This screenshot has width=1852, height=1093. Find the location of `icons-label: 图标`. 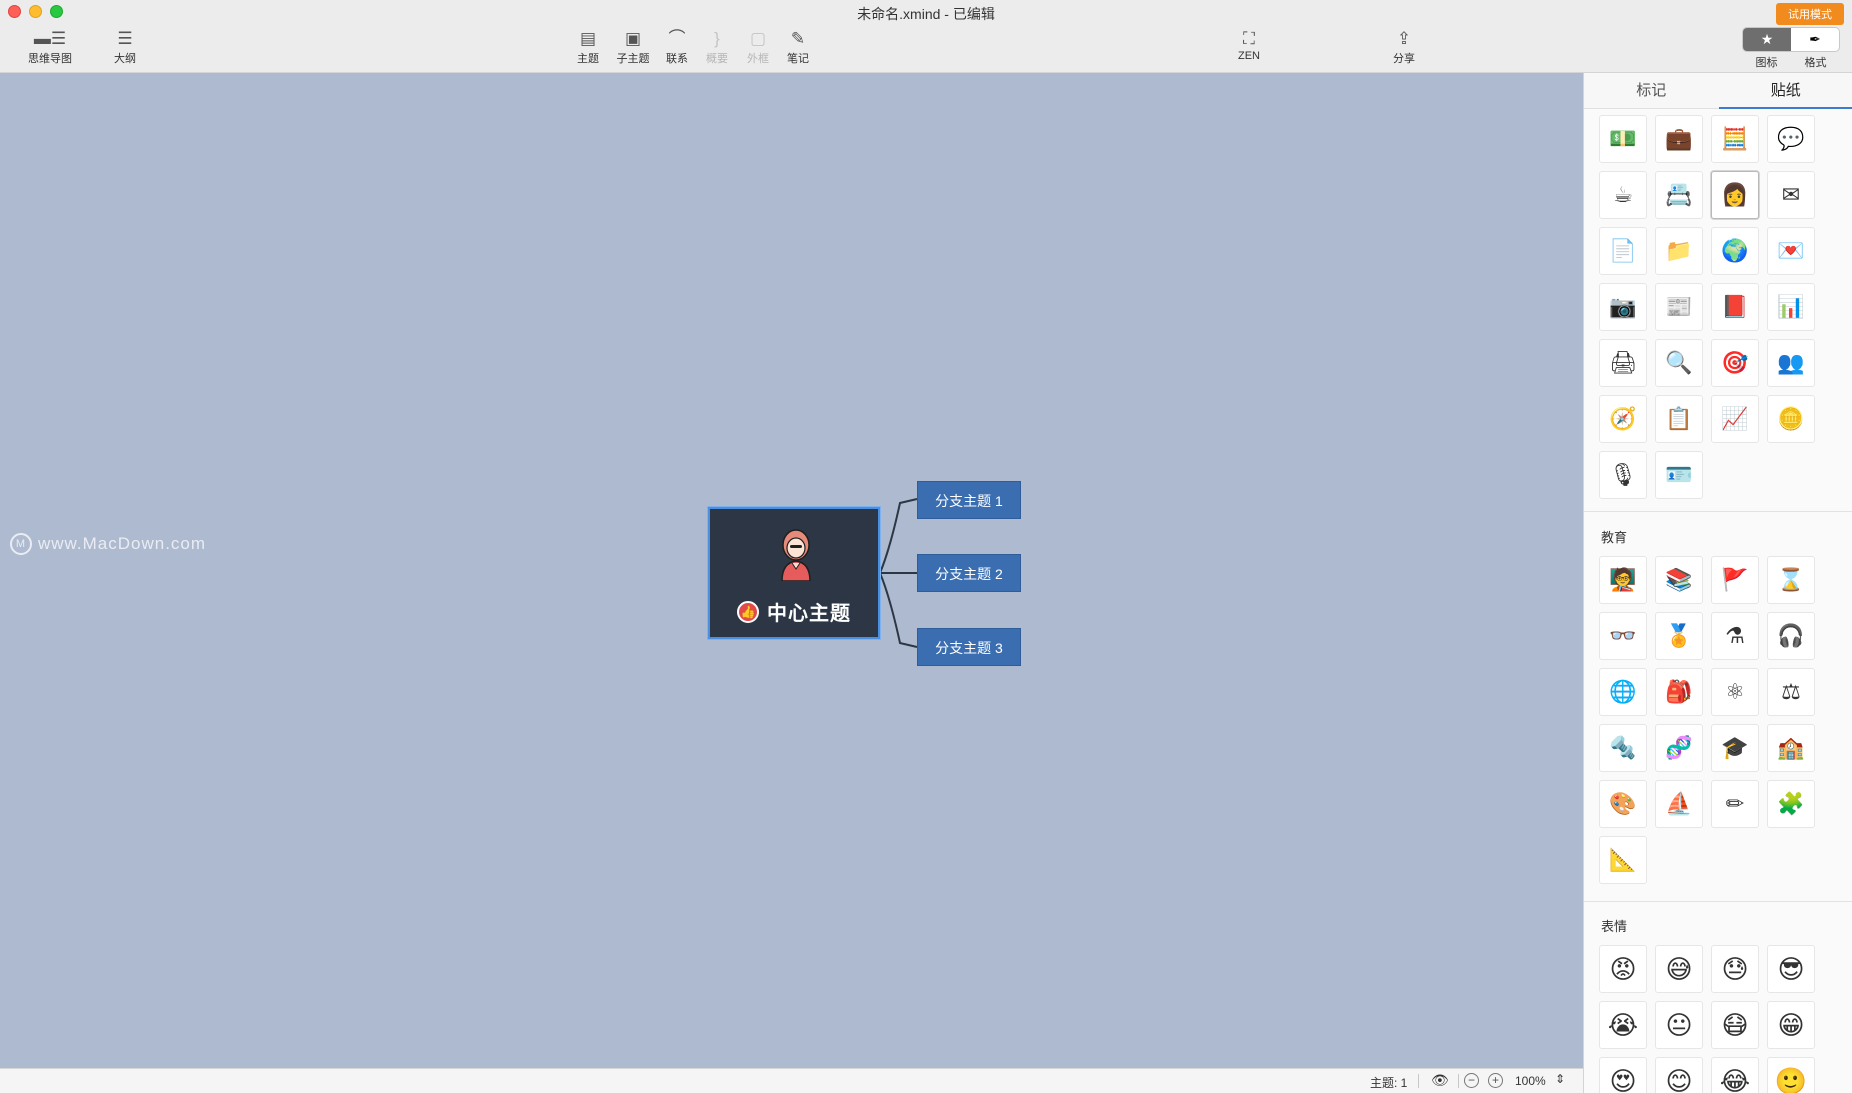

icons-label: 图标 is located at coordinates (1766, 63).